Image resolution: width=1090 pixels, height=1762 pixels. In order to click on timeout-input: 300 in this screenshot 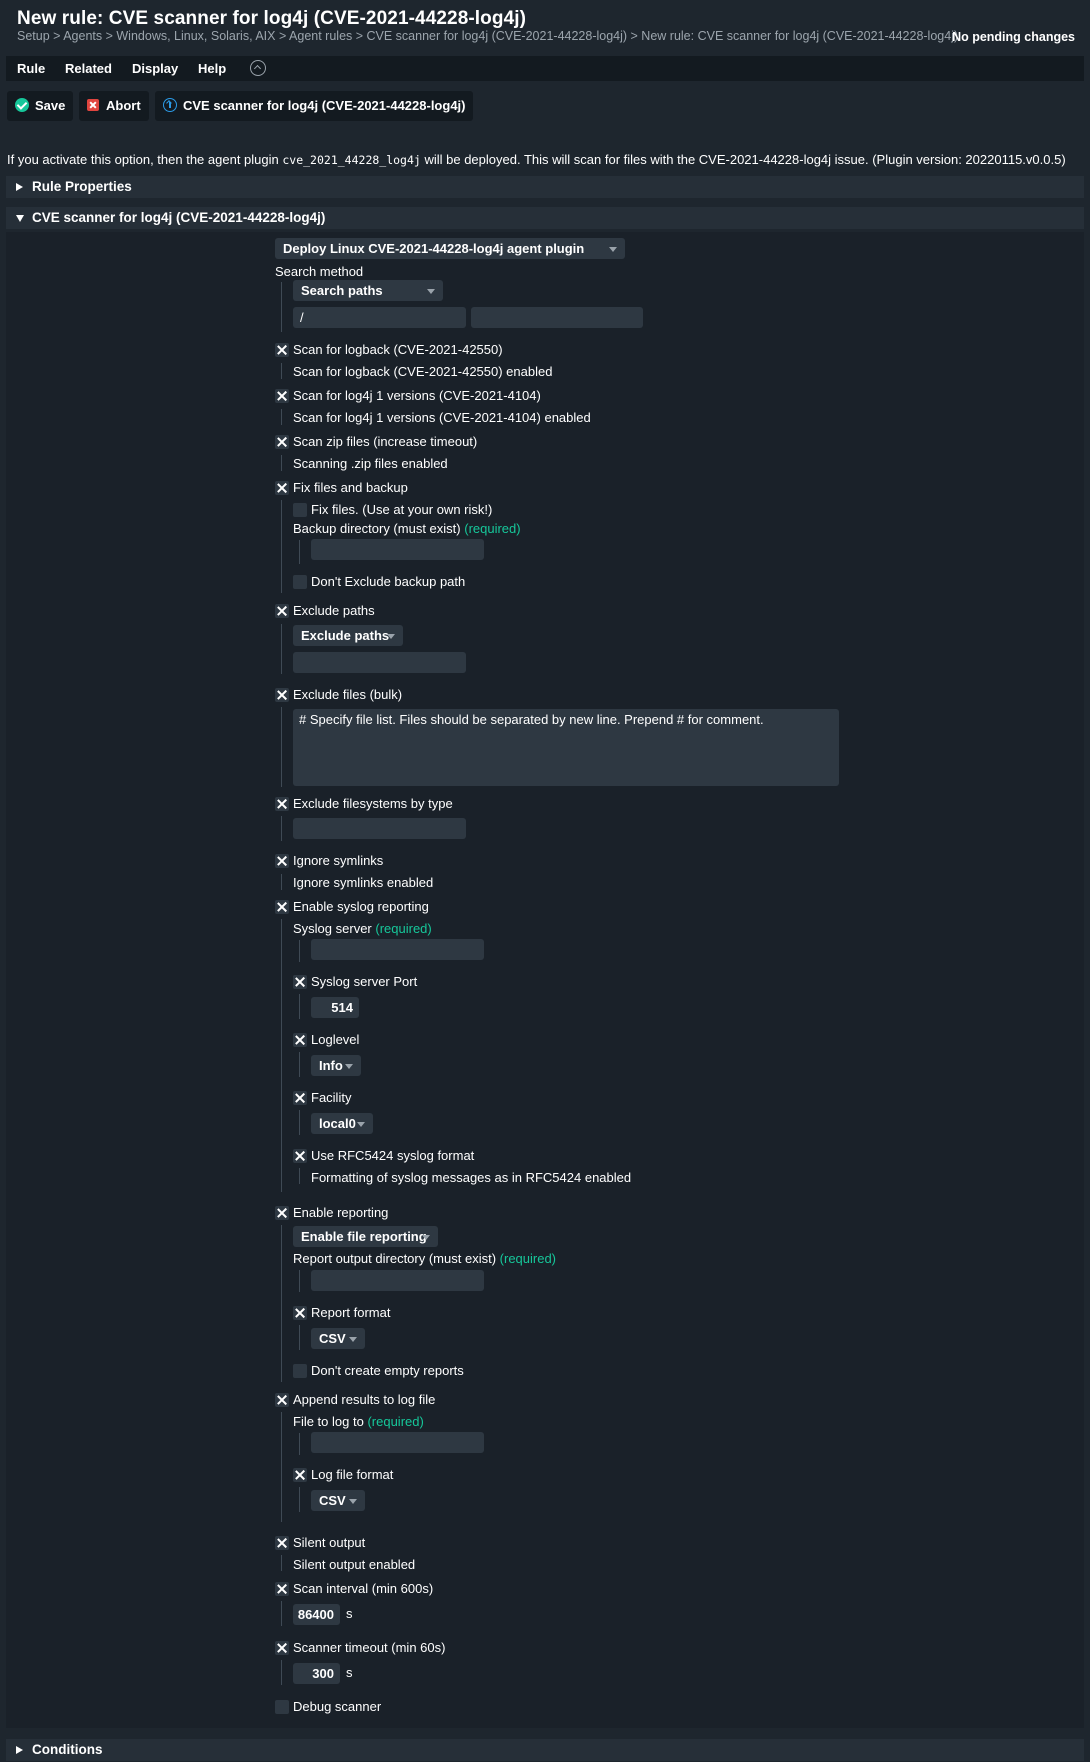, I will do `click(316, 1673)`.